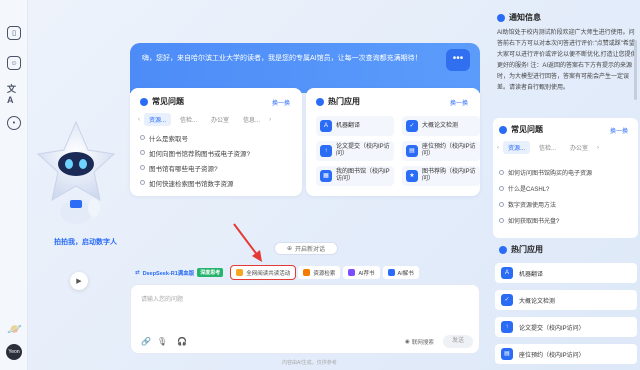 The height and width of the screenshot is (370, 640). Describe the element at coordinates (352, 272) in the screenshot. I see `ai-recommend-icon` at that location.